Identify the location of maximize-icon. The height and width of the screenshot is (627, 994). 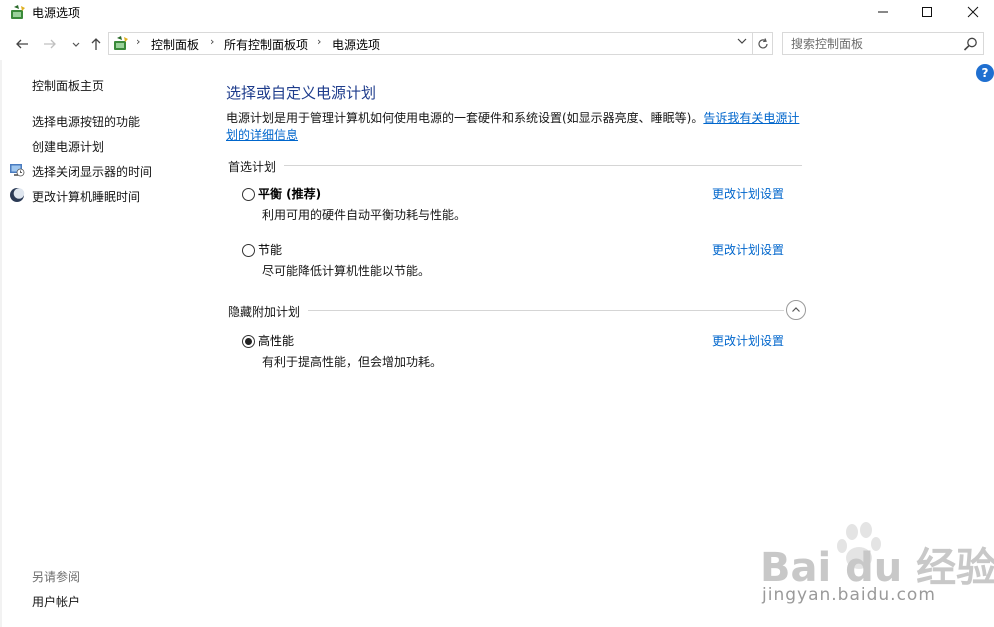
(927, 12).